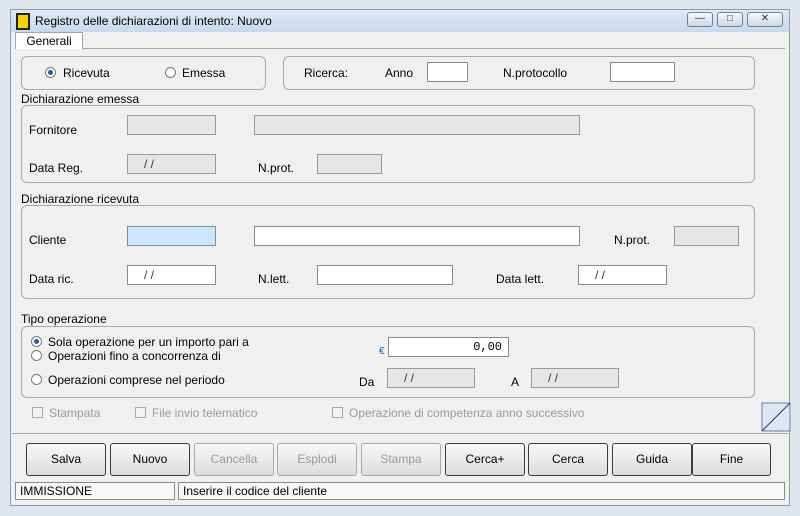  What do you see at coordinates (56, 168) in the screenshot?
I see `reg-date-label: Data Reg.` at bounding box center [56, 168].